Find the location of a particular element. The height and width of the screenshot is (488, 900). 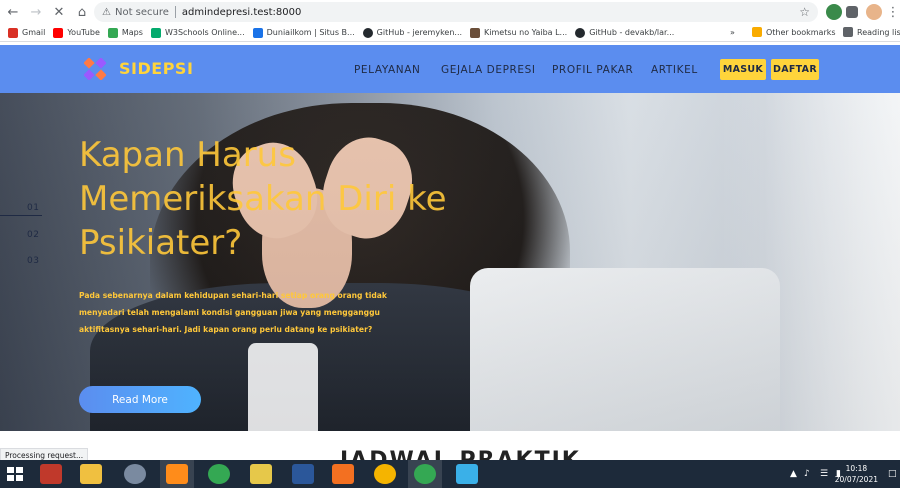

login-button: MASUK is located at coordinates (743, 69).